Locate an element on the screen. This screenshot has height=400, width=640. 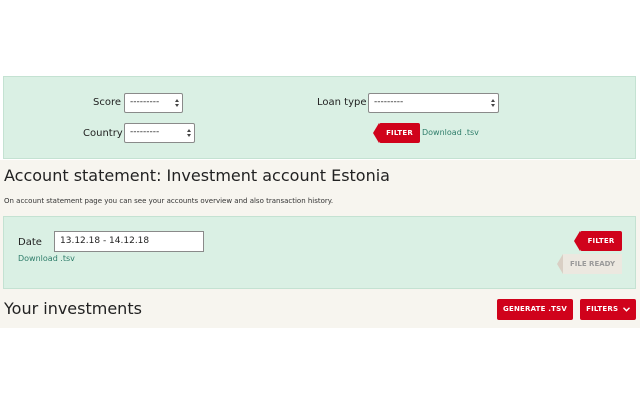
country-select: --------- is located at coordinates (159, 133).